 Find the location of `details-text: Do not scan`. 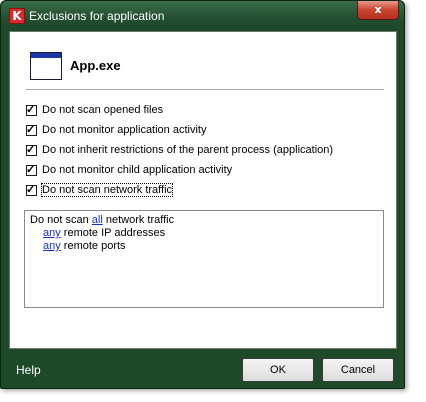

details-text: Do not scan is located at coordinates (61, 220).